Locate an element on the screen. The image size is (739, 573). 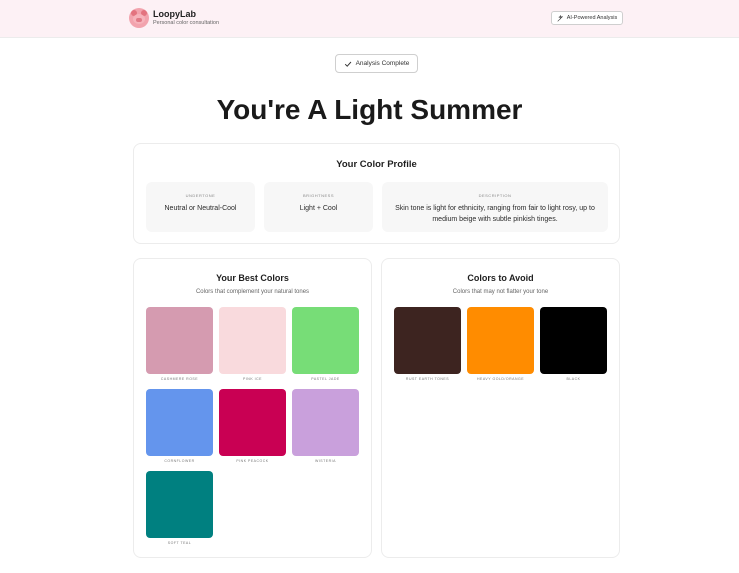
ai-powered-analysis-button: AI-Powered Analysis is located at coordinates (587, 18).